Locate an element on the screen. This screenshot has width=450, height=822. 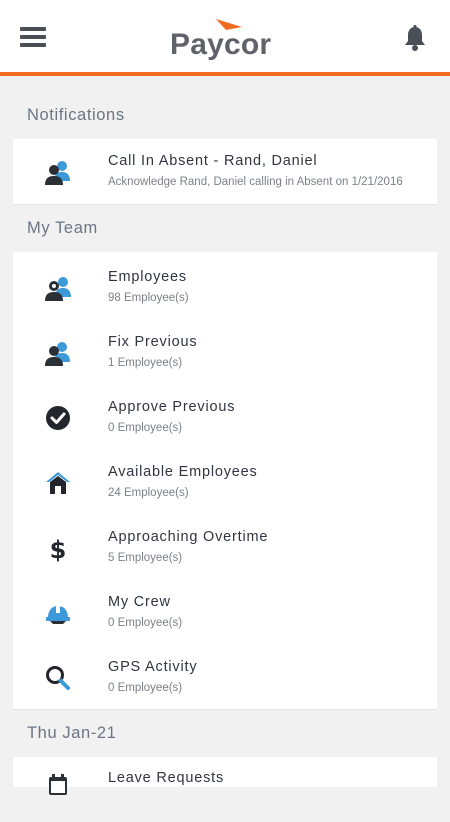
calendar-icon is located at coordinates (58, 786).